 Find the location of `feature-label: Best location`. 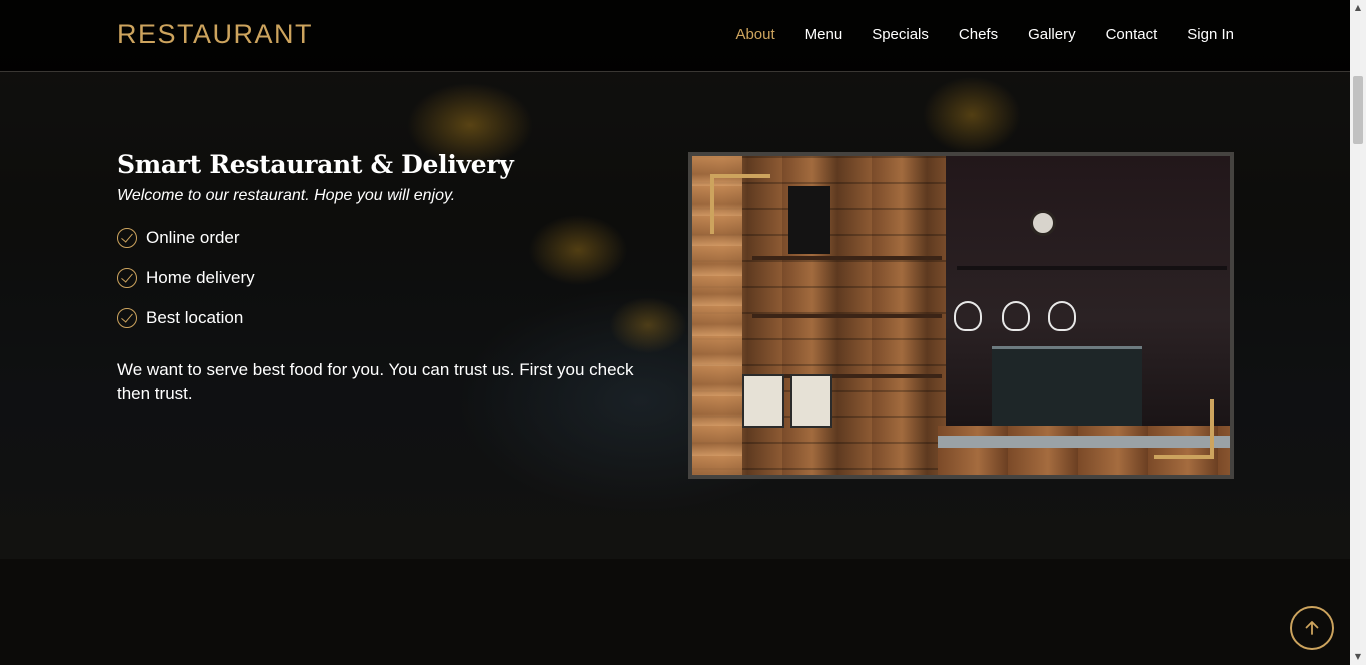

feature-label: Best location is located at coordinates (195, 317).